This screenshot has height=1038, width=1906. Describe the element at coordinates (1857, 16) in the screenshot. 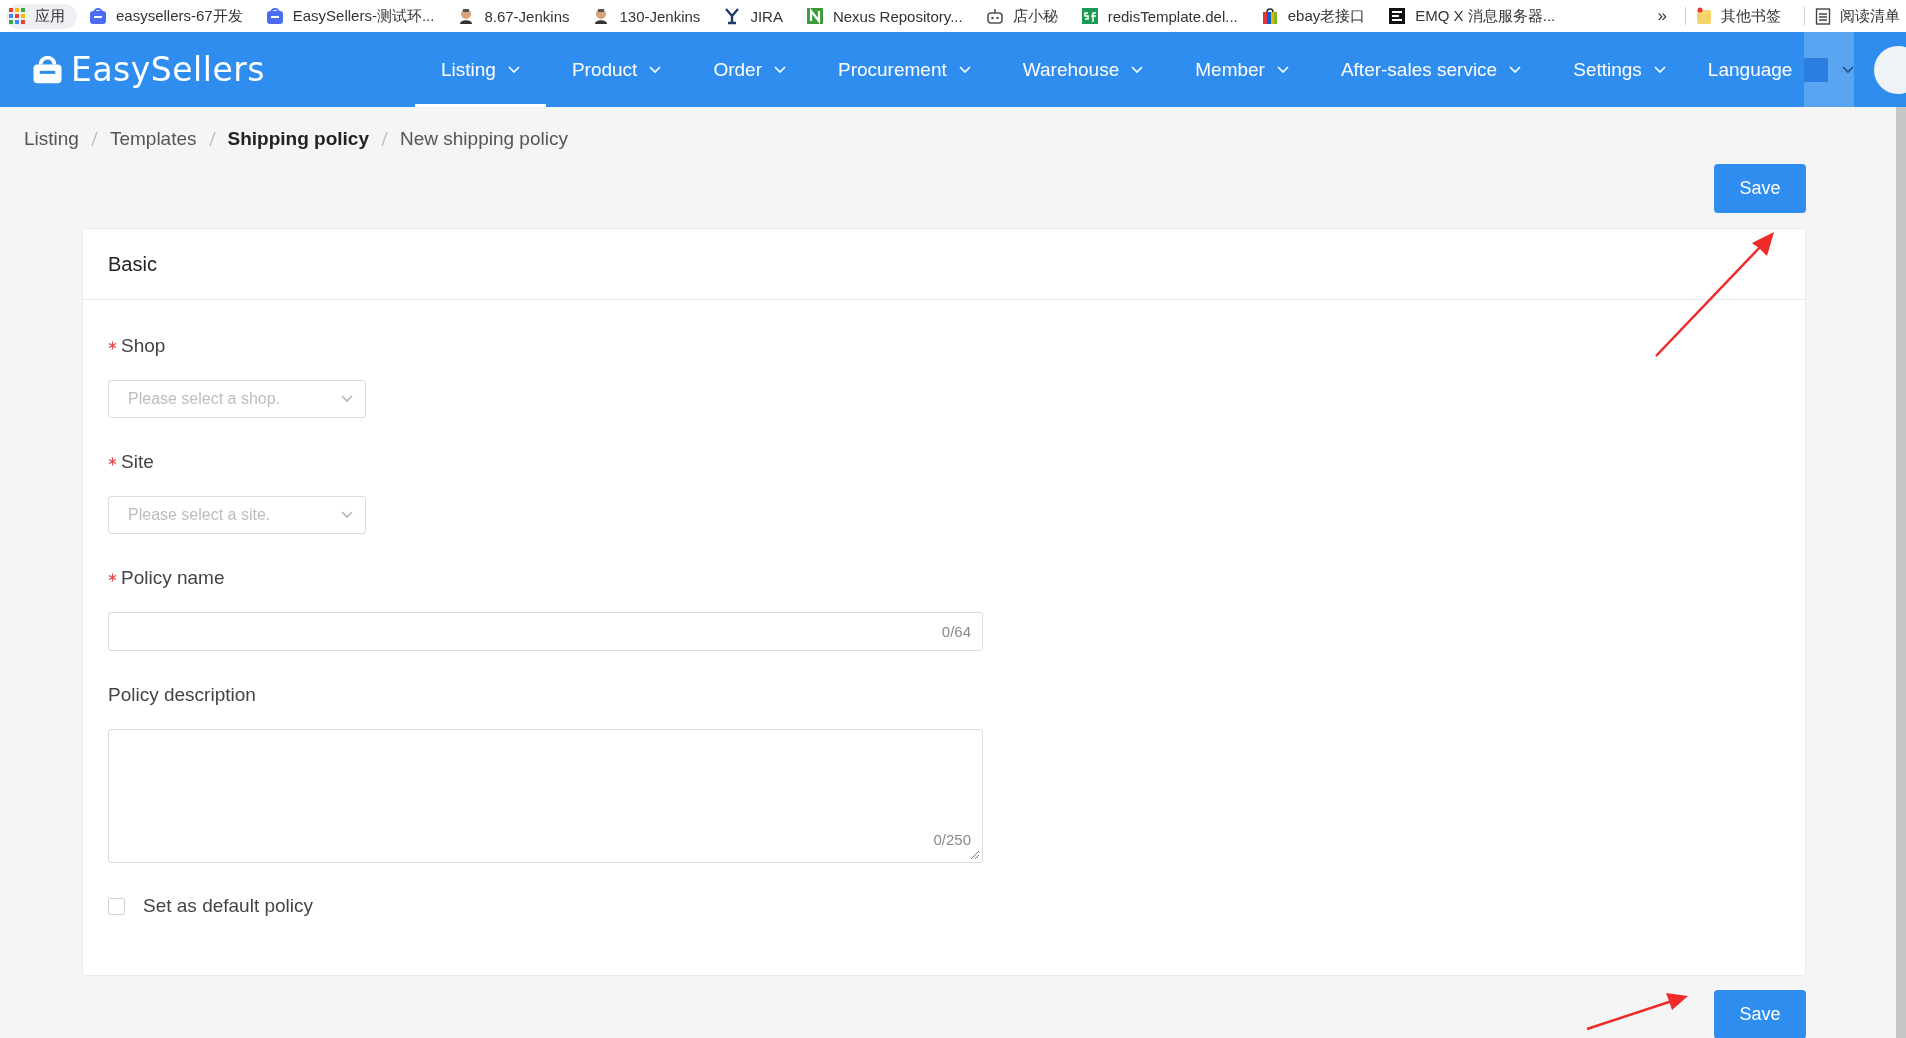

I see `reading-list: 阅读清单` at that location.